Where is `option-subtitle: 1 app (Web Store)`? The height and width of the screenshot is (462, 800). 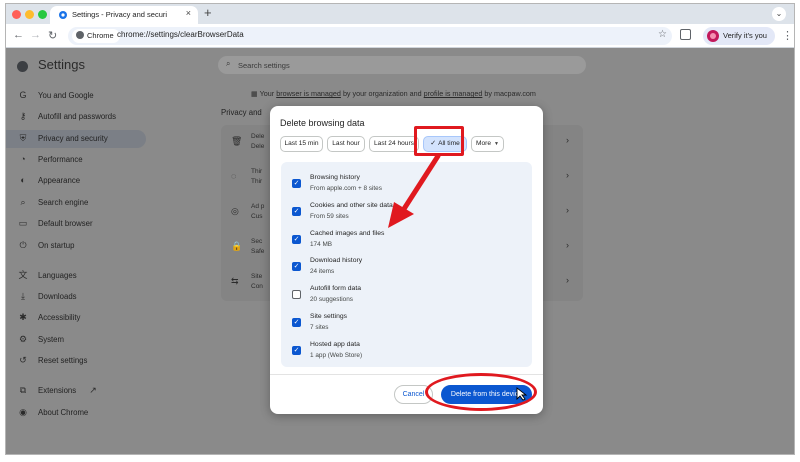
option-subtitle: 1 app (Web Store) is located at coordinates (336, 355).